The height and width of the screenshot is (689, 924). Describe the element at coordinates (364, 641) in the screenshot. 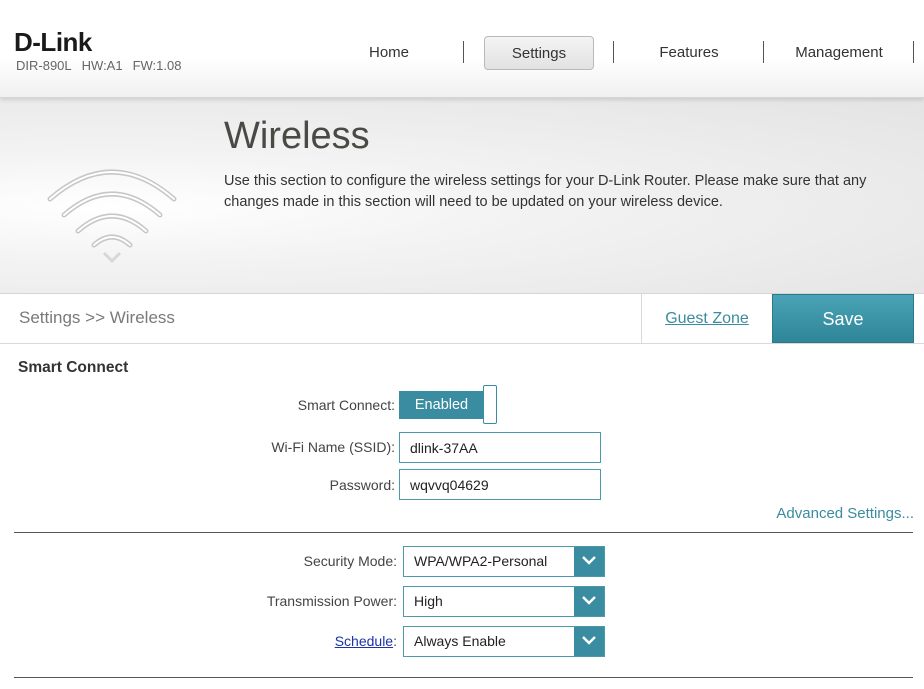

I see `schedule-link: Schedule` at that location.